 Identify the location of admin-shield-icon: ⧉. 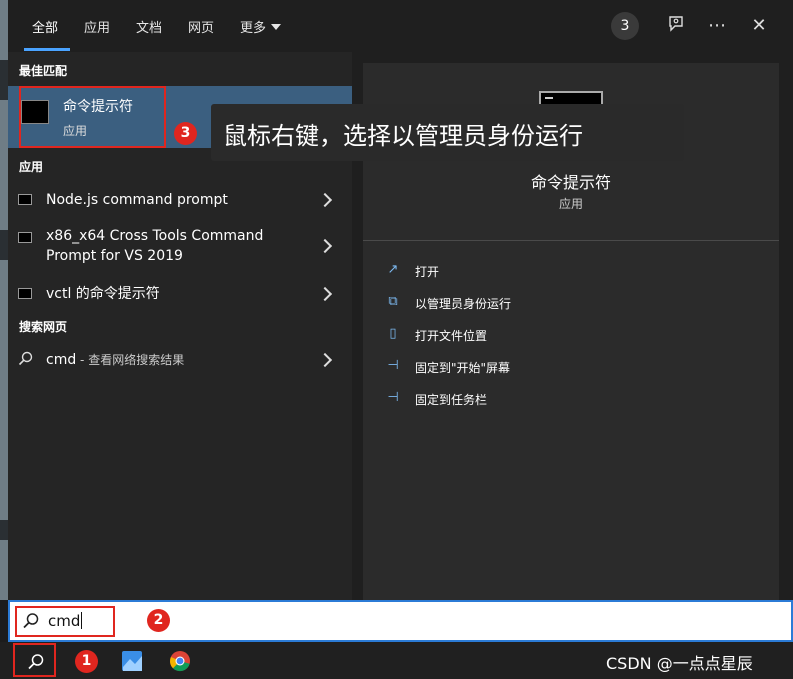
(393, 301).